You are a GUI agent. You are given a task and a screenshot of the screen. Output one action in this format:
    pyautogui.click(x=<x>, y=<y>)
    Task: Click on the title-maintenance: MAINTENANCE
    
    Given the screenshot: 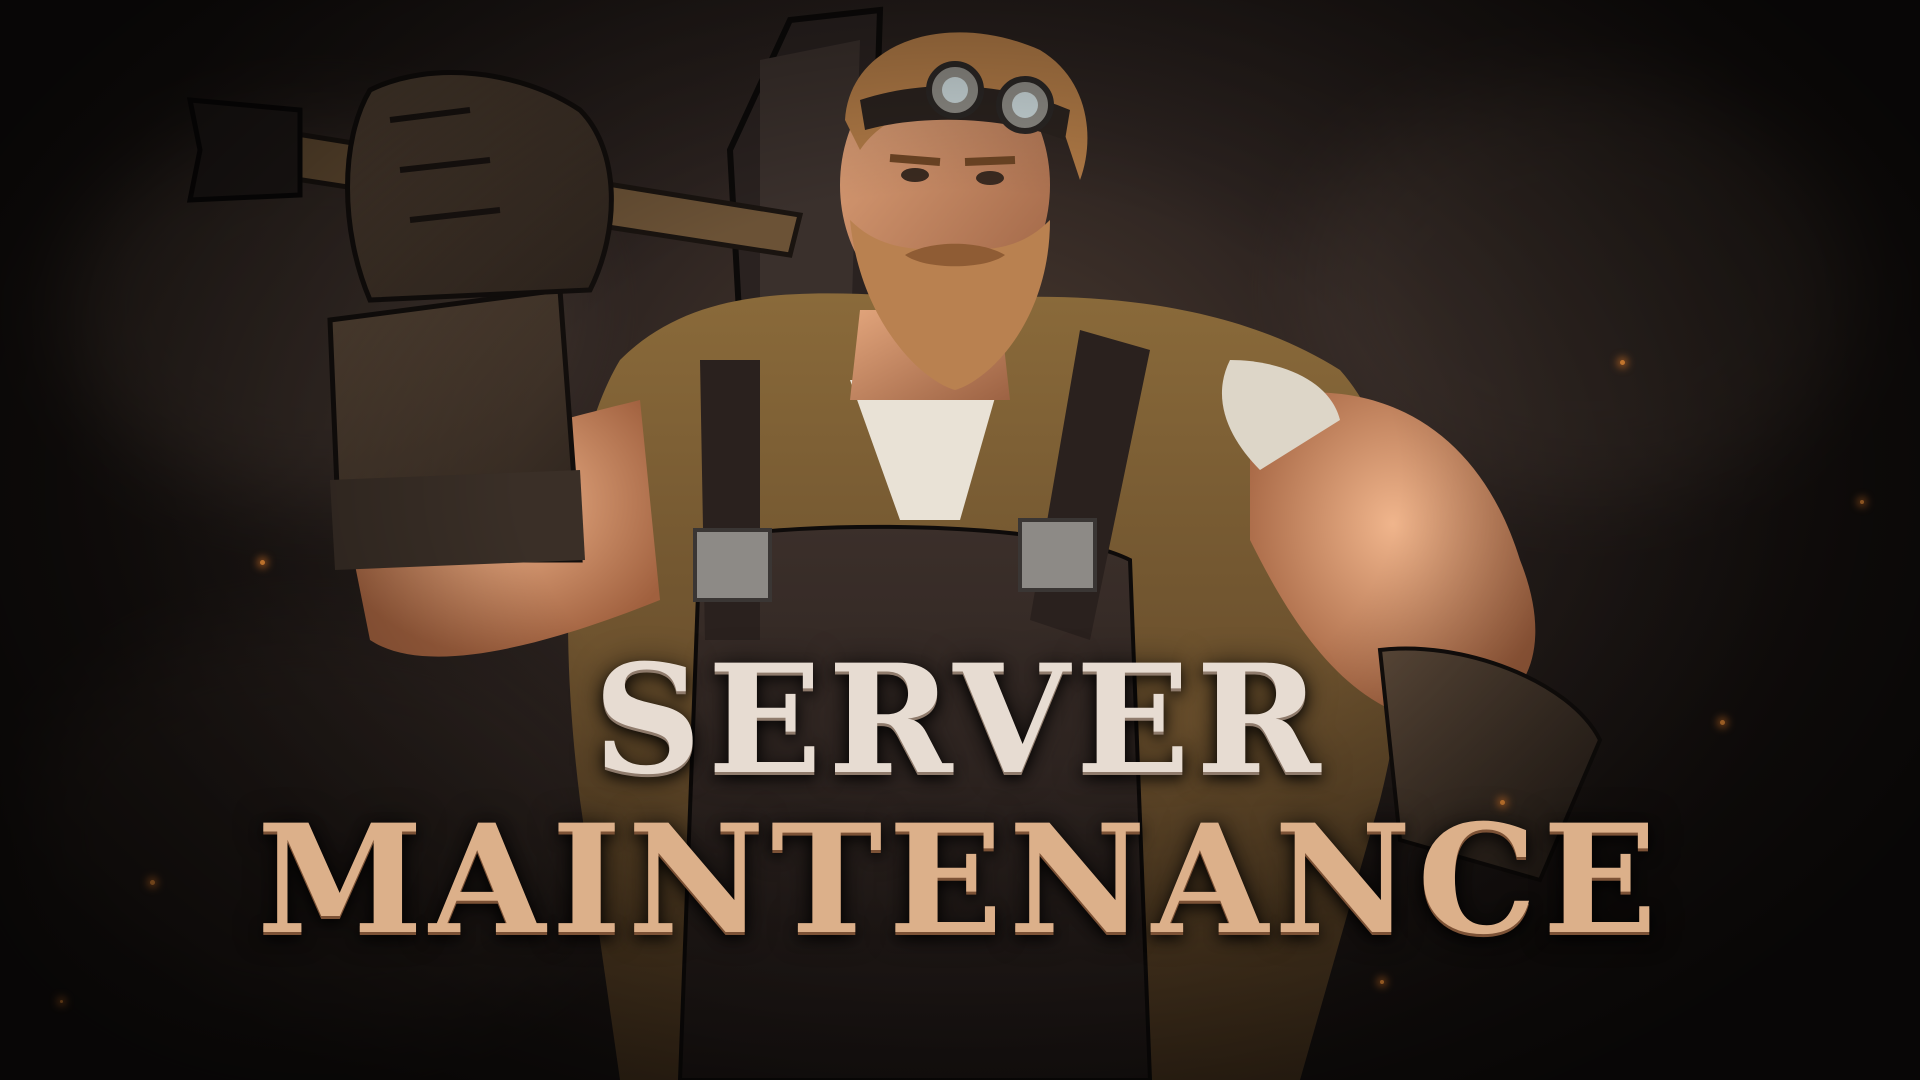 What is the action you would take?
    pyautogui.click(x=960, y=880)
    